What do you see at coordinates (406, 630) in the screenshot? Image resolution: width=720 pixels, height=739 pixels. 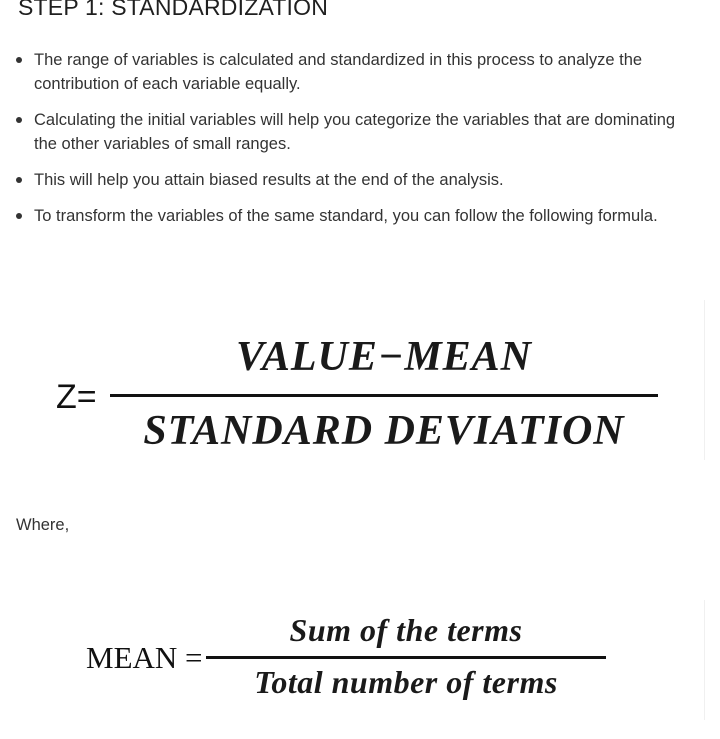 I see `mean-formula-numerator: Sum of the terms` at bounding box center [406, 630].